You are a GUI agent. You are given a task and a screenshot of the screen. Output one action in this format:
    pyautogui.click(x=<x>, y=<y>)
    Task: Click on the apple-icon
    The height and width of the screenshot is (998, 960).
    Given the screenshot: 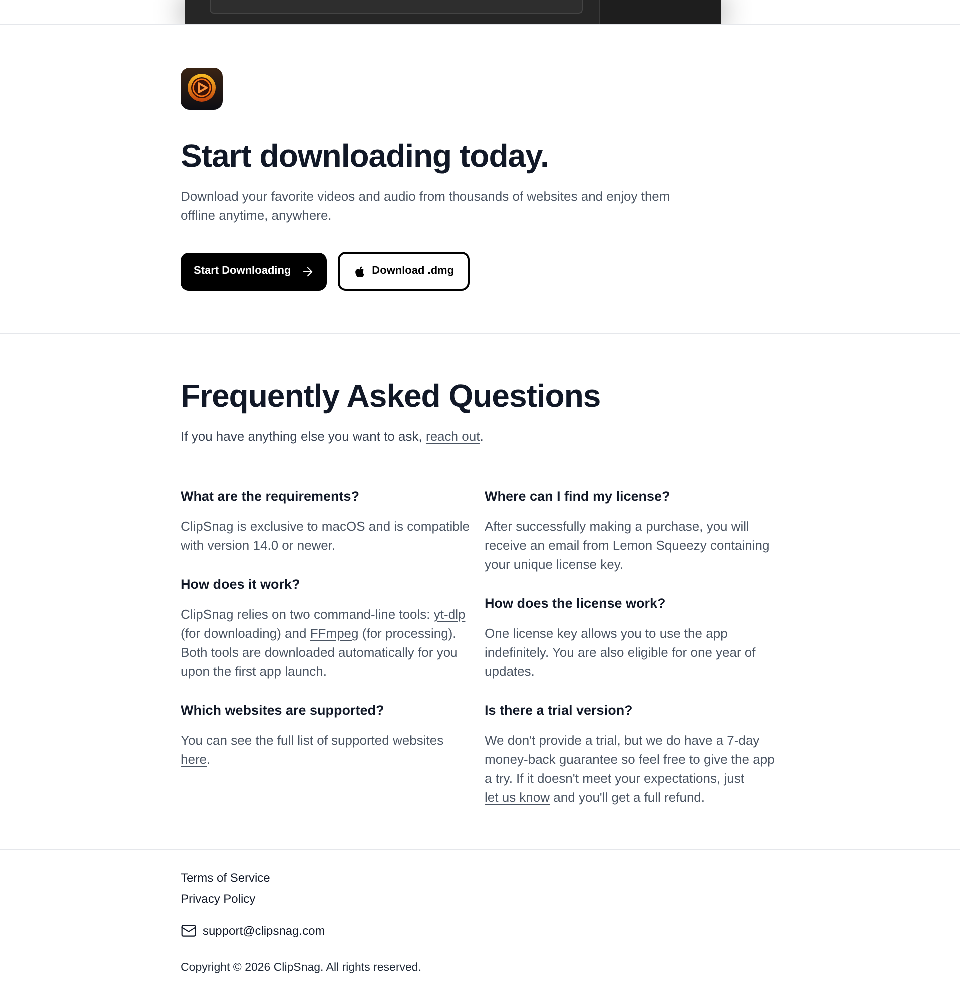 What is the action you would take?
    pyautogui.click(x=360, y=272)
    